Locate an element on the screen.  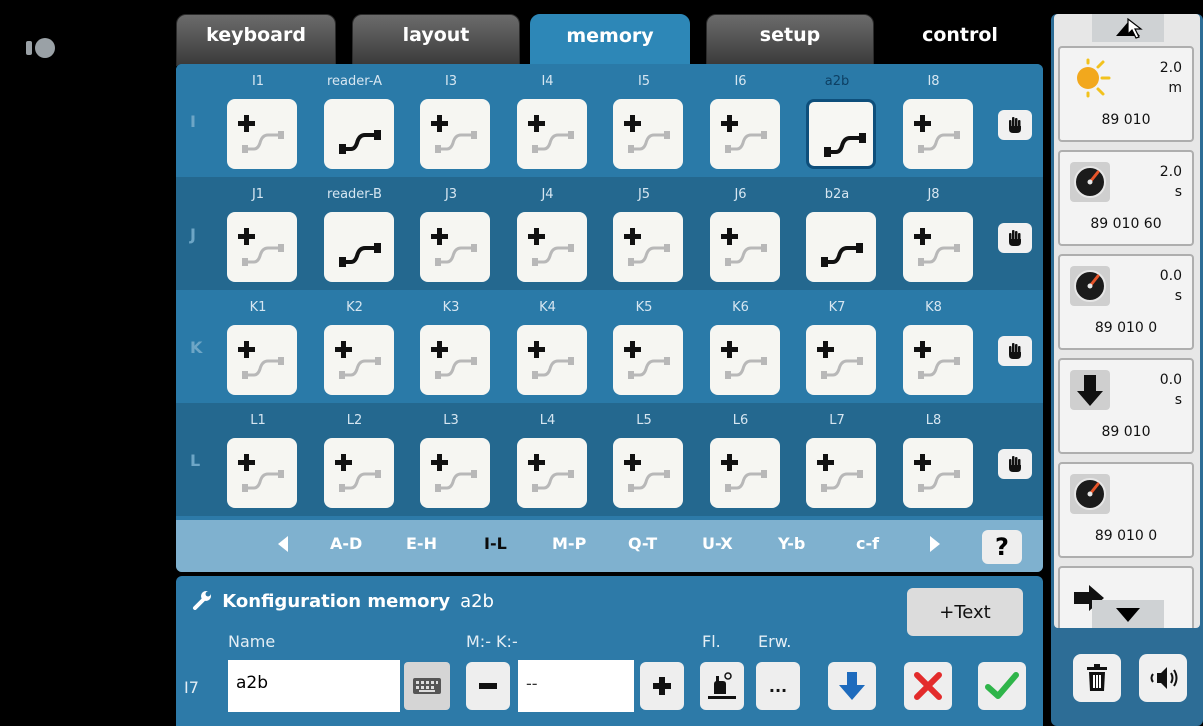
config-item-name: a2b is located at coordinates (477, 601).